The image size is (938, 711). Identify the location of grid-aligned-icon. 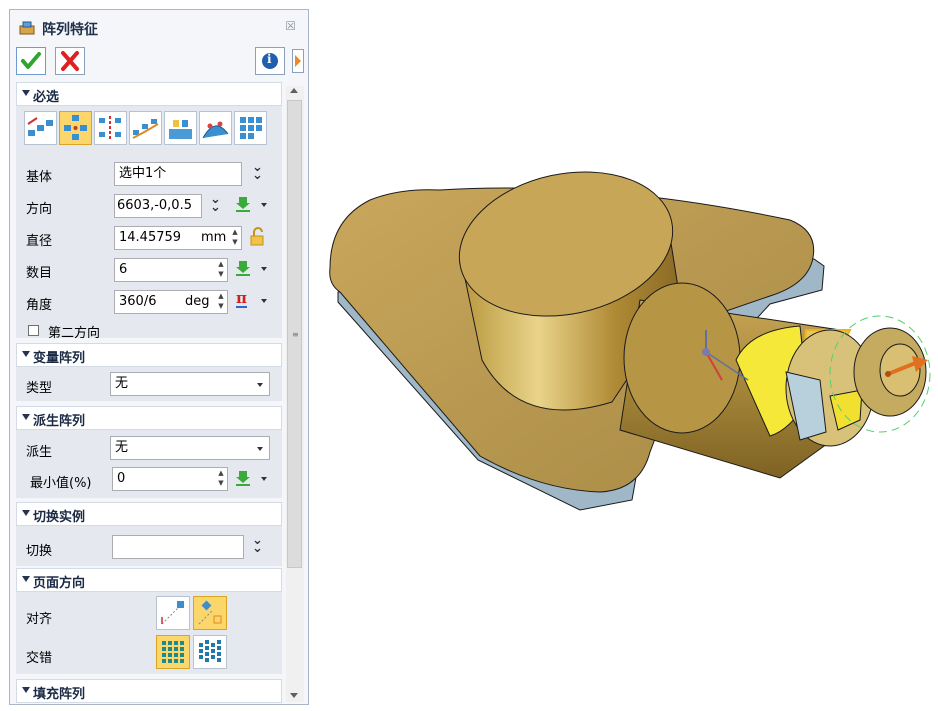
(173, 652).